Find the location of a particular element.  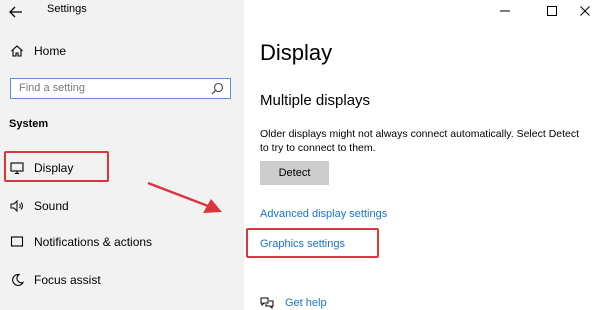

sidebar-item-notifications: Notifications & actions is located at coordinates (81, 242).